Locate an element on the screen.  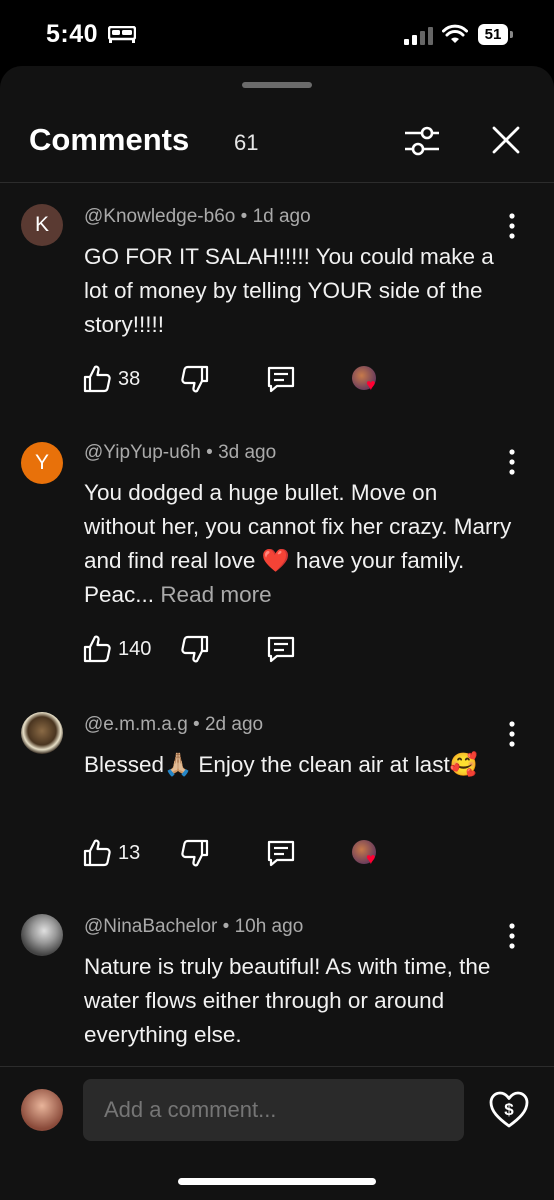
wifi-icon is located at coordinates (455, 34).